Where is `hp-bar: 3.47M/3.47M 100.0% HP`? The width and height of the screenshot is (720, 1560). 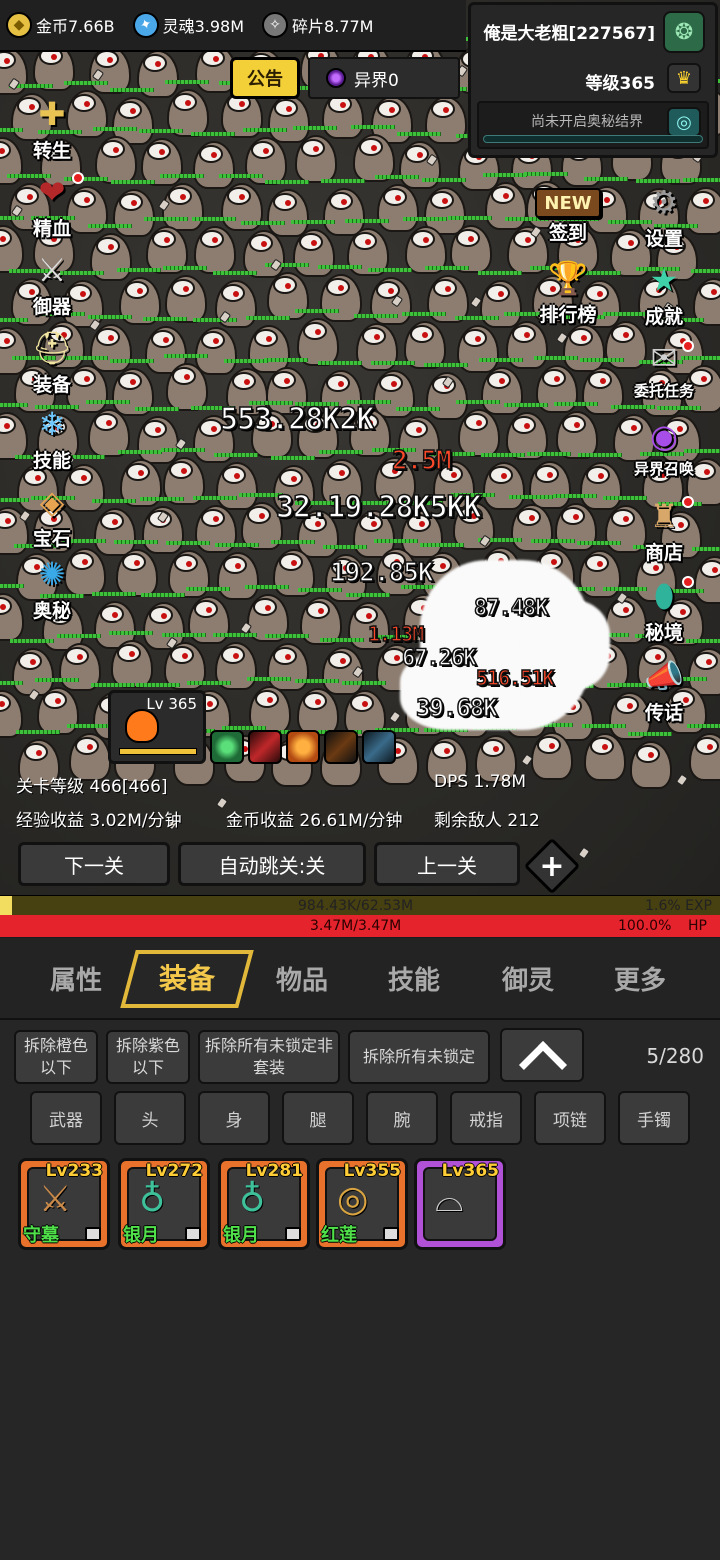
hp-bar: 3.47M/3.47M 100.0% HP is located at coordinates (360, 926).